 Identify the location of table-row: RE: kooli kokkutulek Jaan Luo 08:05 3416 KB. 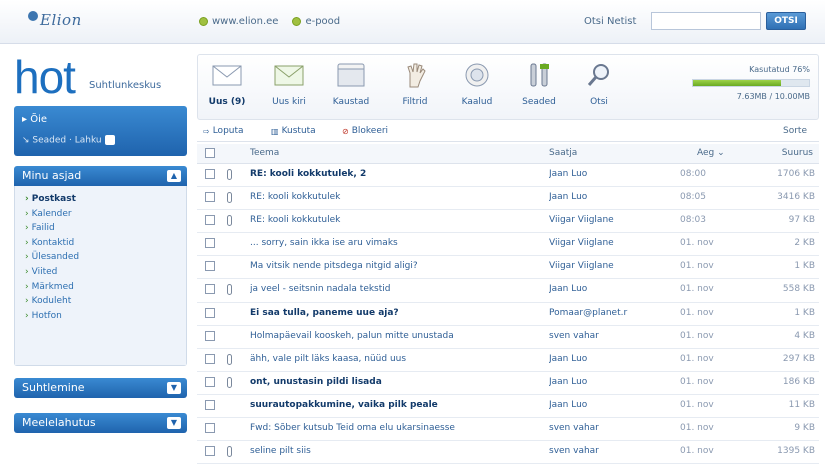
(508, 199).